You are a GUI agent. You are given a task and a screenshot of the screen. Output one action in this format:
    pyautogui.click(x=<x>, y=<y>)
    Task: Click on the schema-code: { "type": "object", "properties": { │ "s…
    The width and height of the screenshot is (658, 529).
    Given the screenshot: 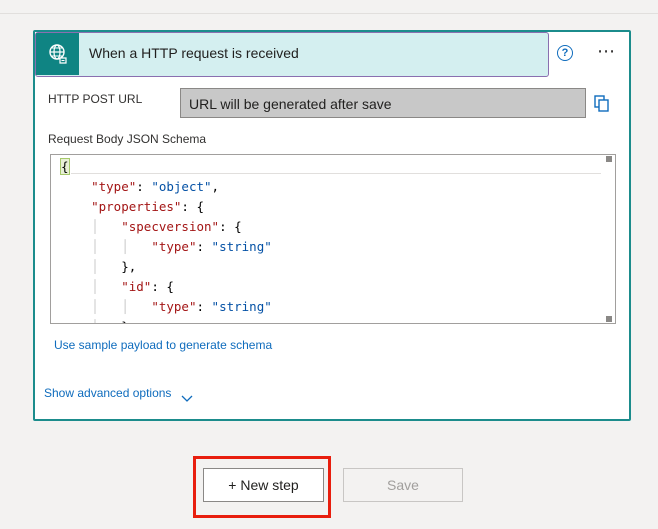 What is the action you would take?
    pyautogui.click(x=166, y=240)
    